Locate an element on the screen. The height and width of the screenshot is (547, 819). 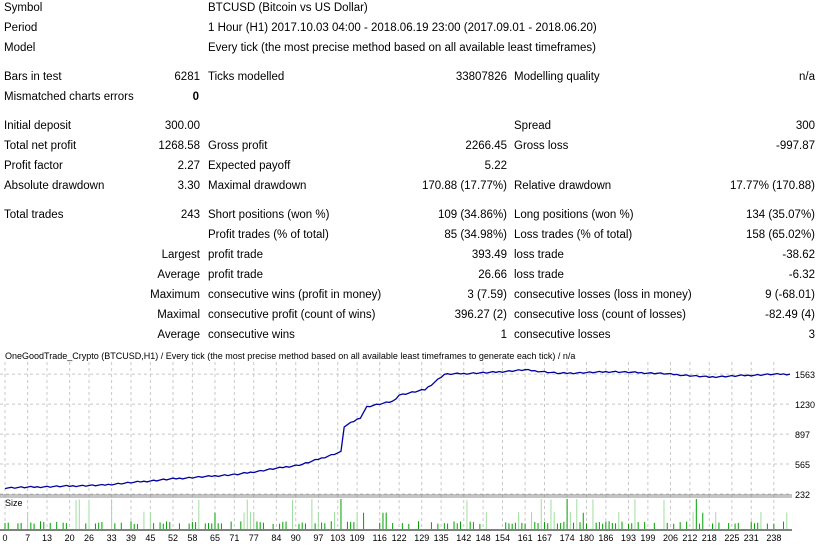
report-symbol-label: Symbol is located at coordinates (23, 8).